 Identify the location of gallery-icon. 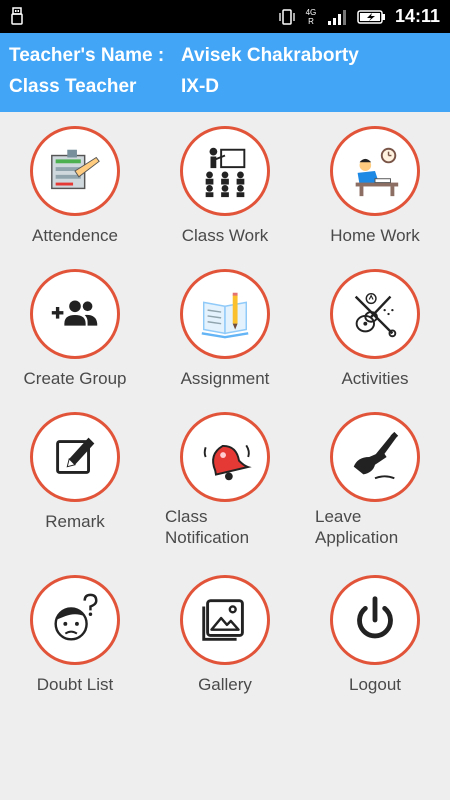
(223, 620).